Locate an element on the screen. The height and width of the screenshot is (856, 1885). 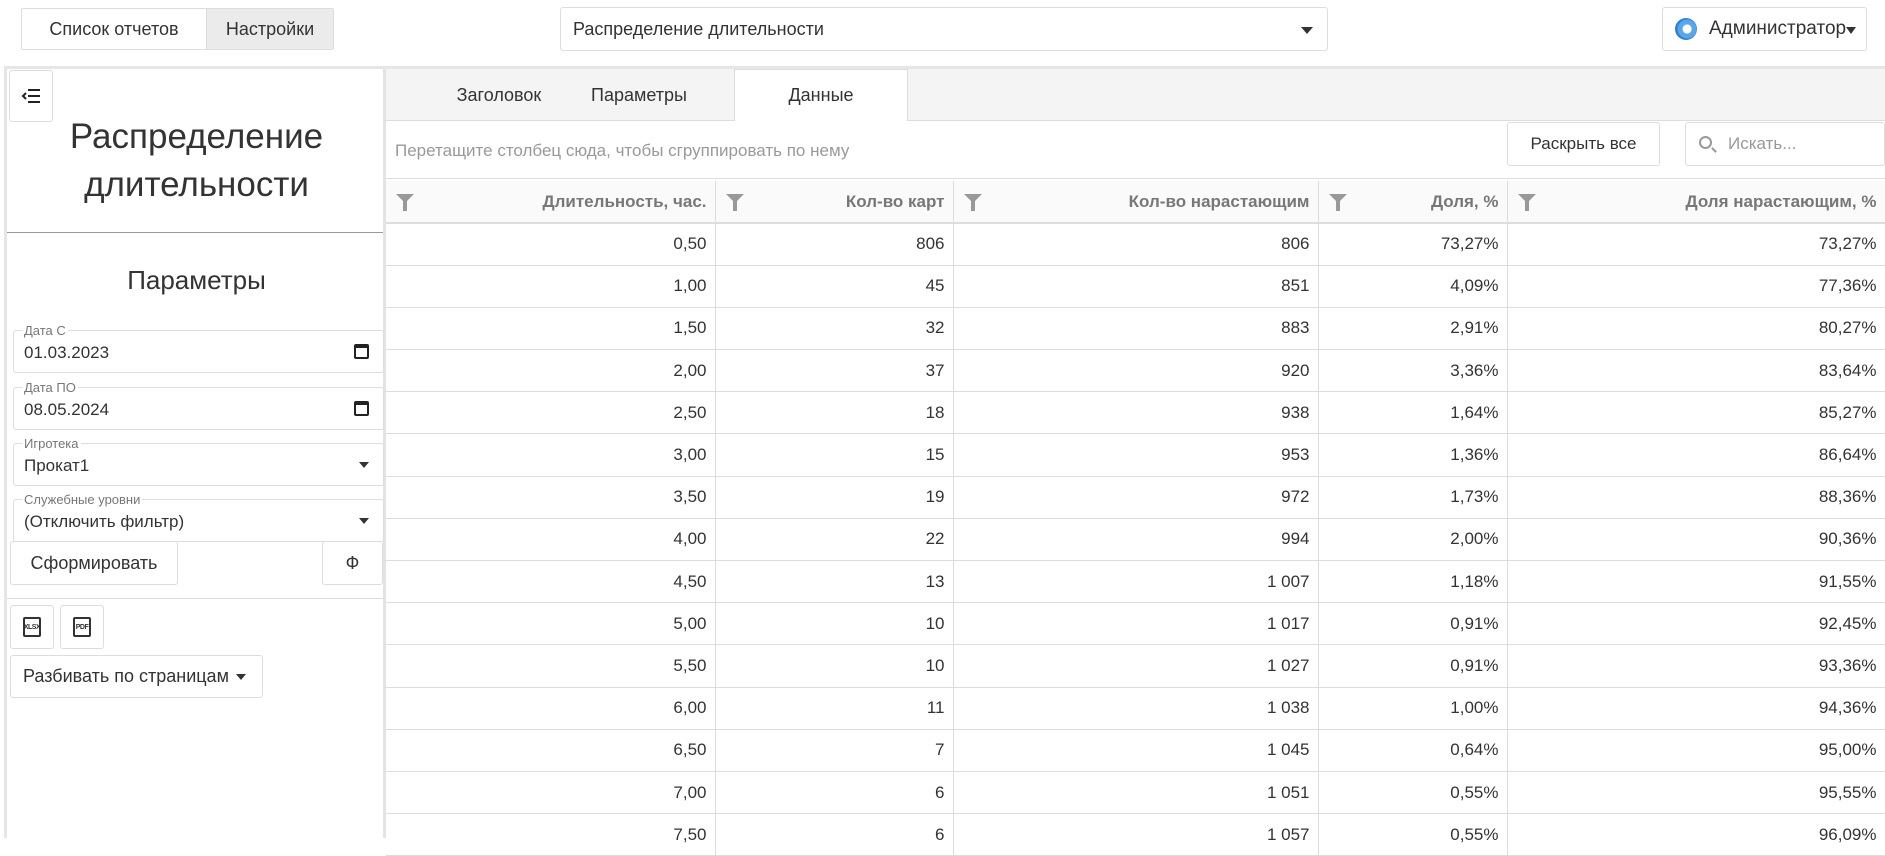
column-header-cumulative-share: Доля нарастающим, % is located at coordinates (1696, 202).